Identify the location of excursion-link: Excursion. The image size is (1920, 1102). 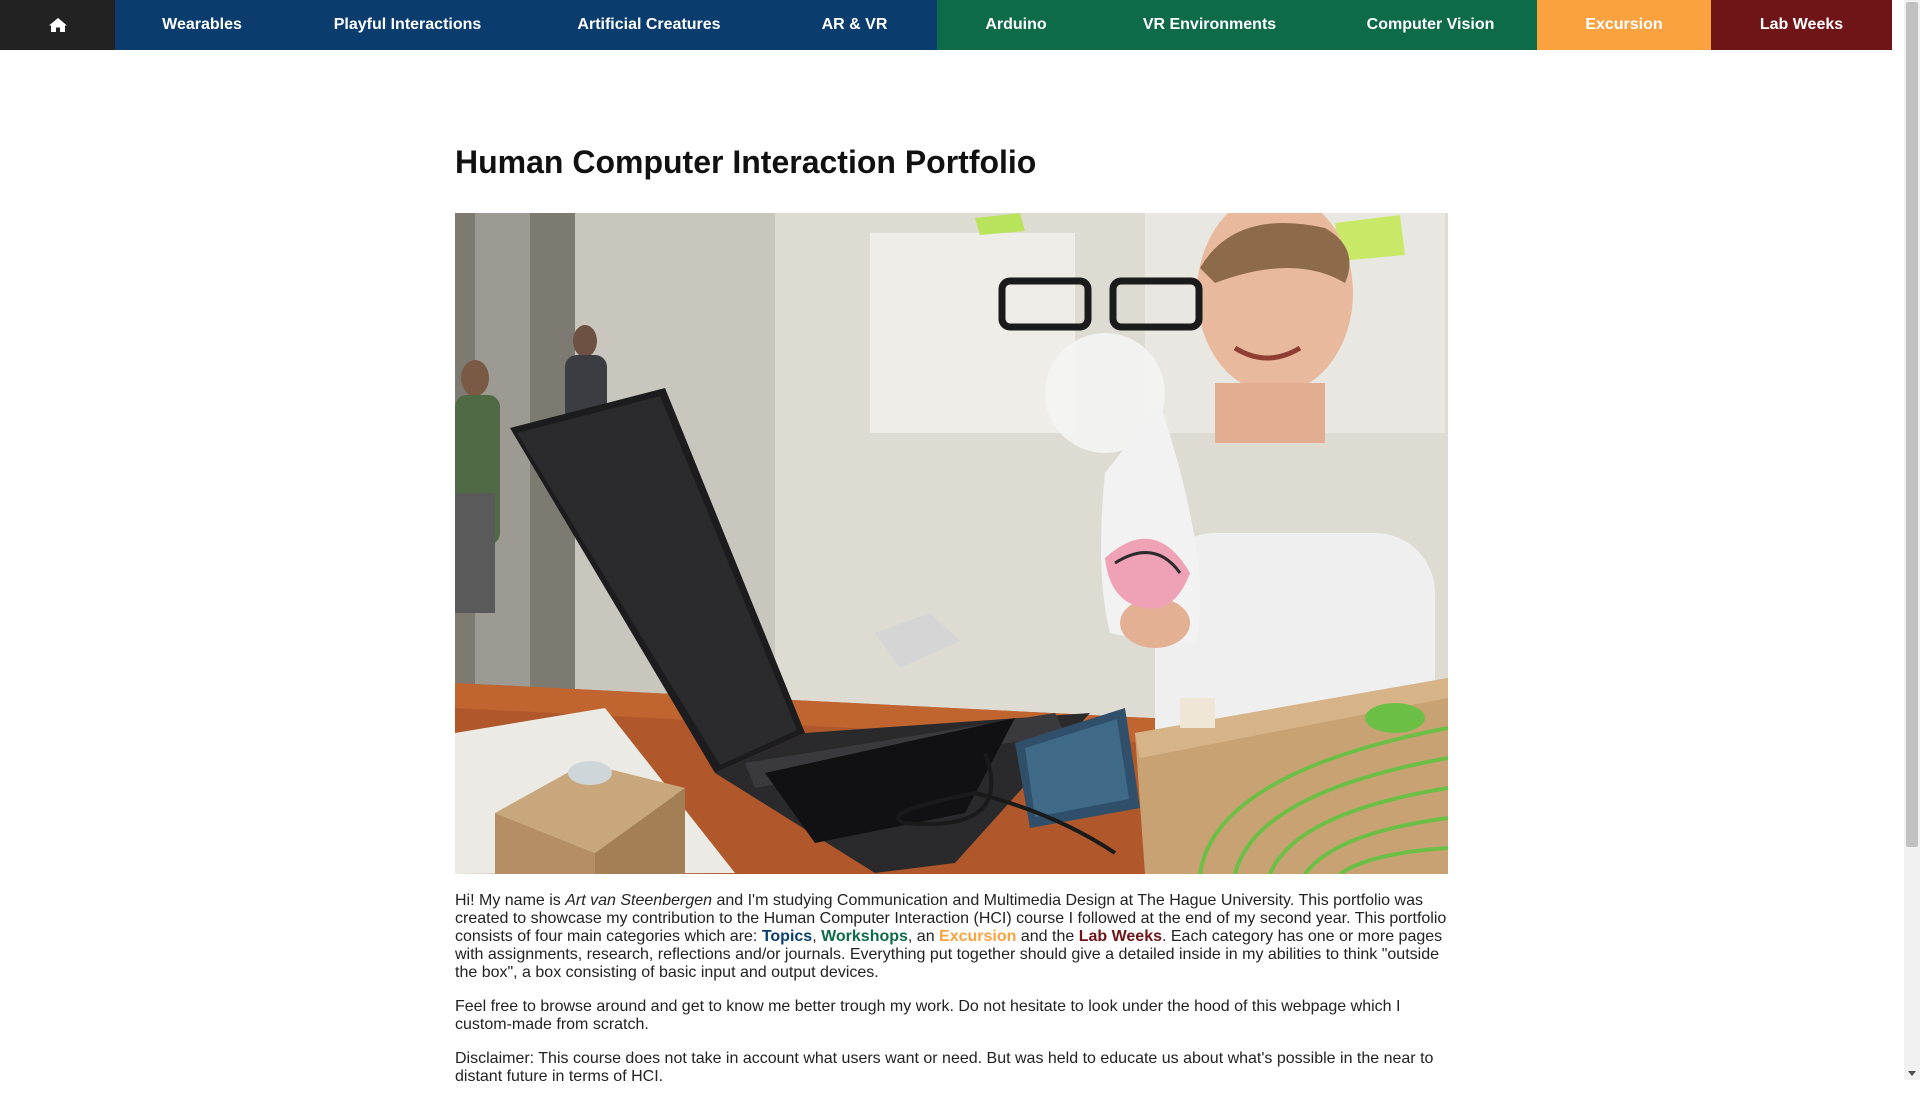
(977, 936).